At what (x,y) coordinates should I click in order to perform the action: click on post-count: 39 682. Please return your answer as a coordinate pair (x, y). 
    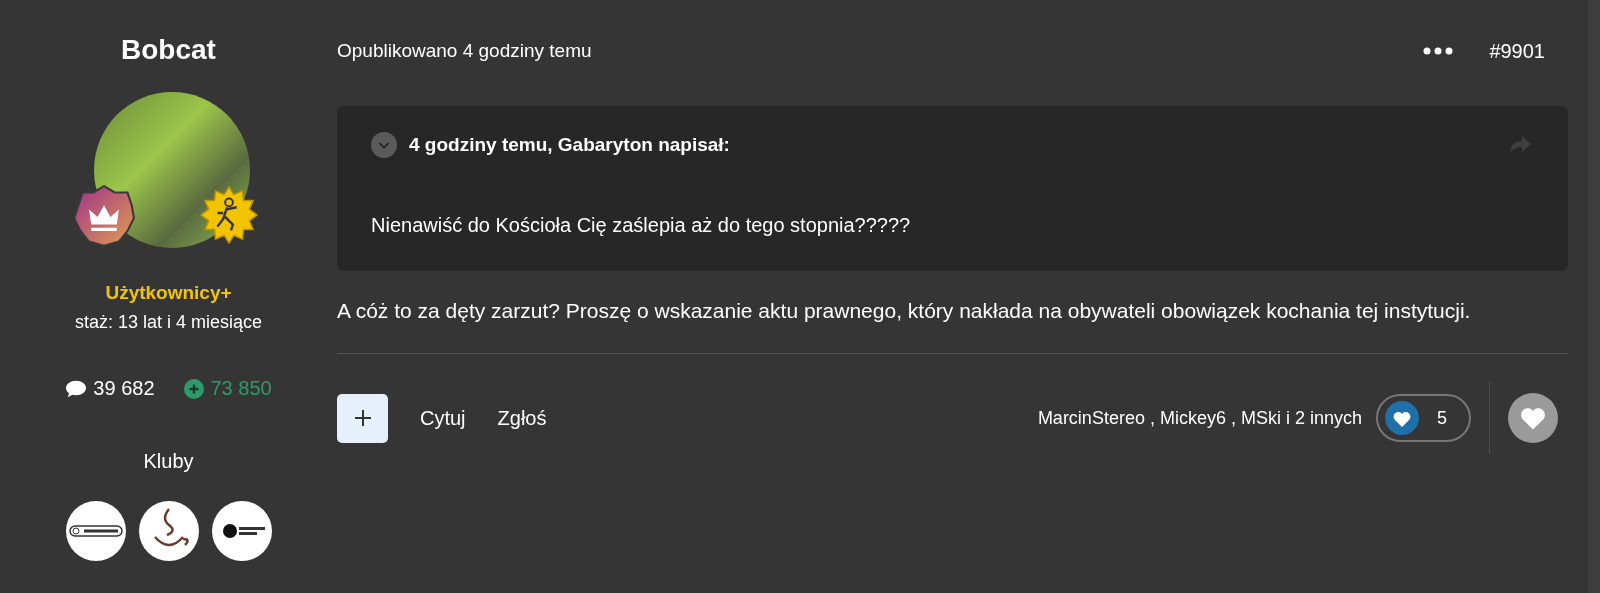
    Looking at the image, I should click on (124, 388).